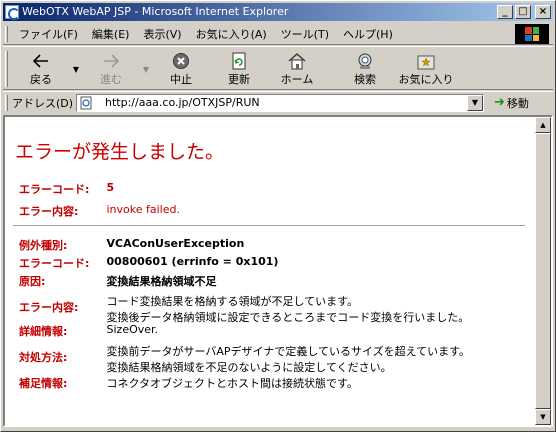 Image resolution: width=556 pixels, height=432 pixels. I want to click on toolbar-grip, so click(6, 69).